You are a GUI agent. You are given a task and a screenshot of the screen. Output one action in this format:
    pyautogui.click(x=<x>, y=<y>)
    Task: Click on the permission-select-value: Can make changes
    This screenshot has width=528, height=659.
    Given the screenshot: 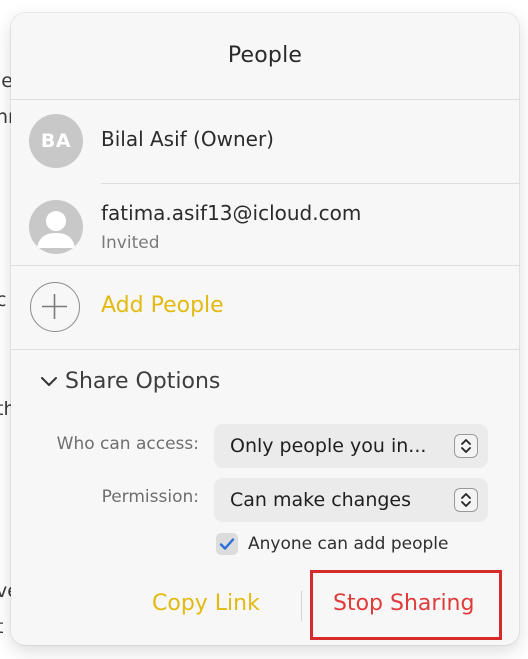 What is the action you would take?
    pyautogui.click(x=321, y=500)
    